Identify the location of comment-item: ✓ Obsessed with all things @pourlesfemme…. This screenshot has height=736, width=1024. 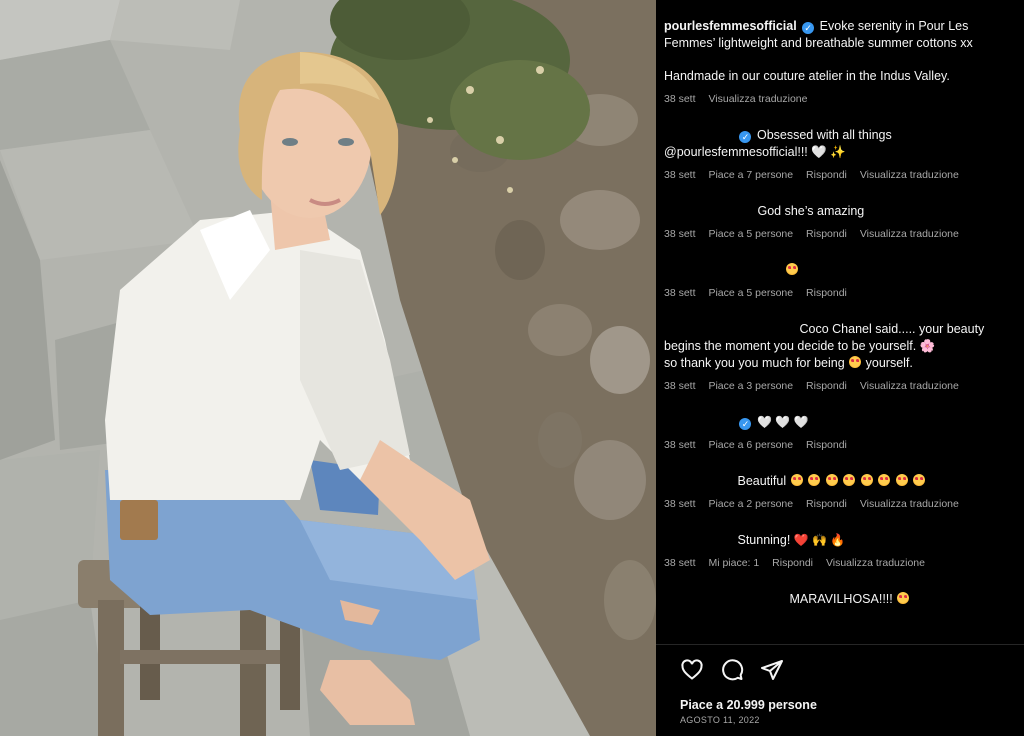
(840, 154).